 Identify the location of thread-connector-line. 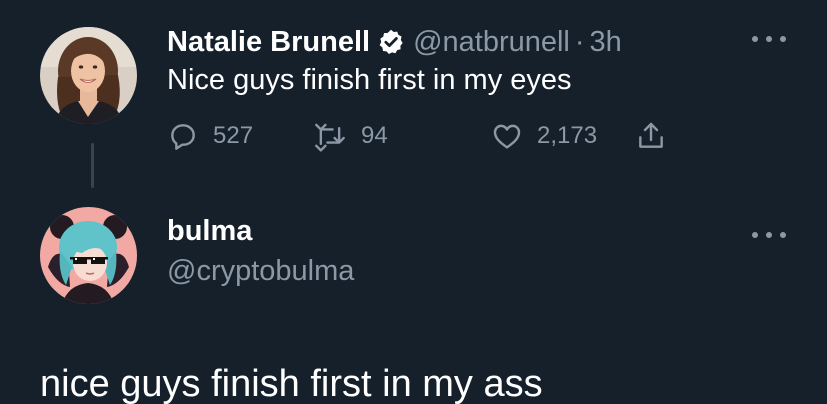
(92, 165).